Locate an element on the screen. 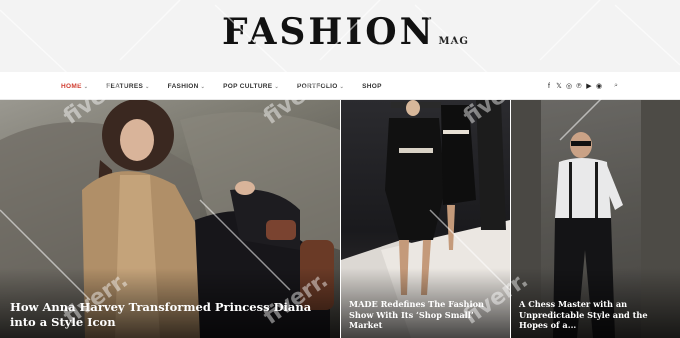 This screenshot has width=680, height=338. logo-subtitle: MAG is located at coordinates (453, 41).